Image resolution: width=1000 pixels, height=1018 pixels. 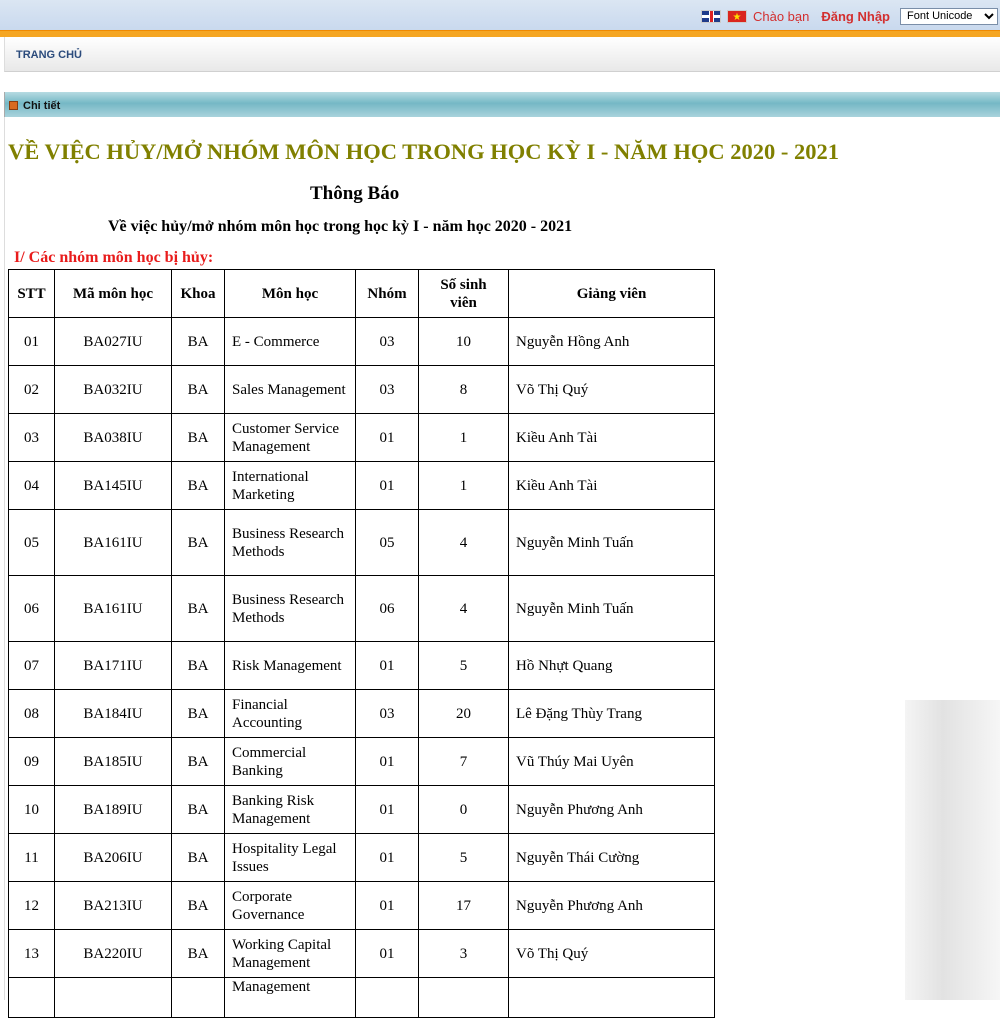 What do you see at coordinates (31, 857) in the screenshot?
I see `row-stt: 11` at bounding box center [31, 857].